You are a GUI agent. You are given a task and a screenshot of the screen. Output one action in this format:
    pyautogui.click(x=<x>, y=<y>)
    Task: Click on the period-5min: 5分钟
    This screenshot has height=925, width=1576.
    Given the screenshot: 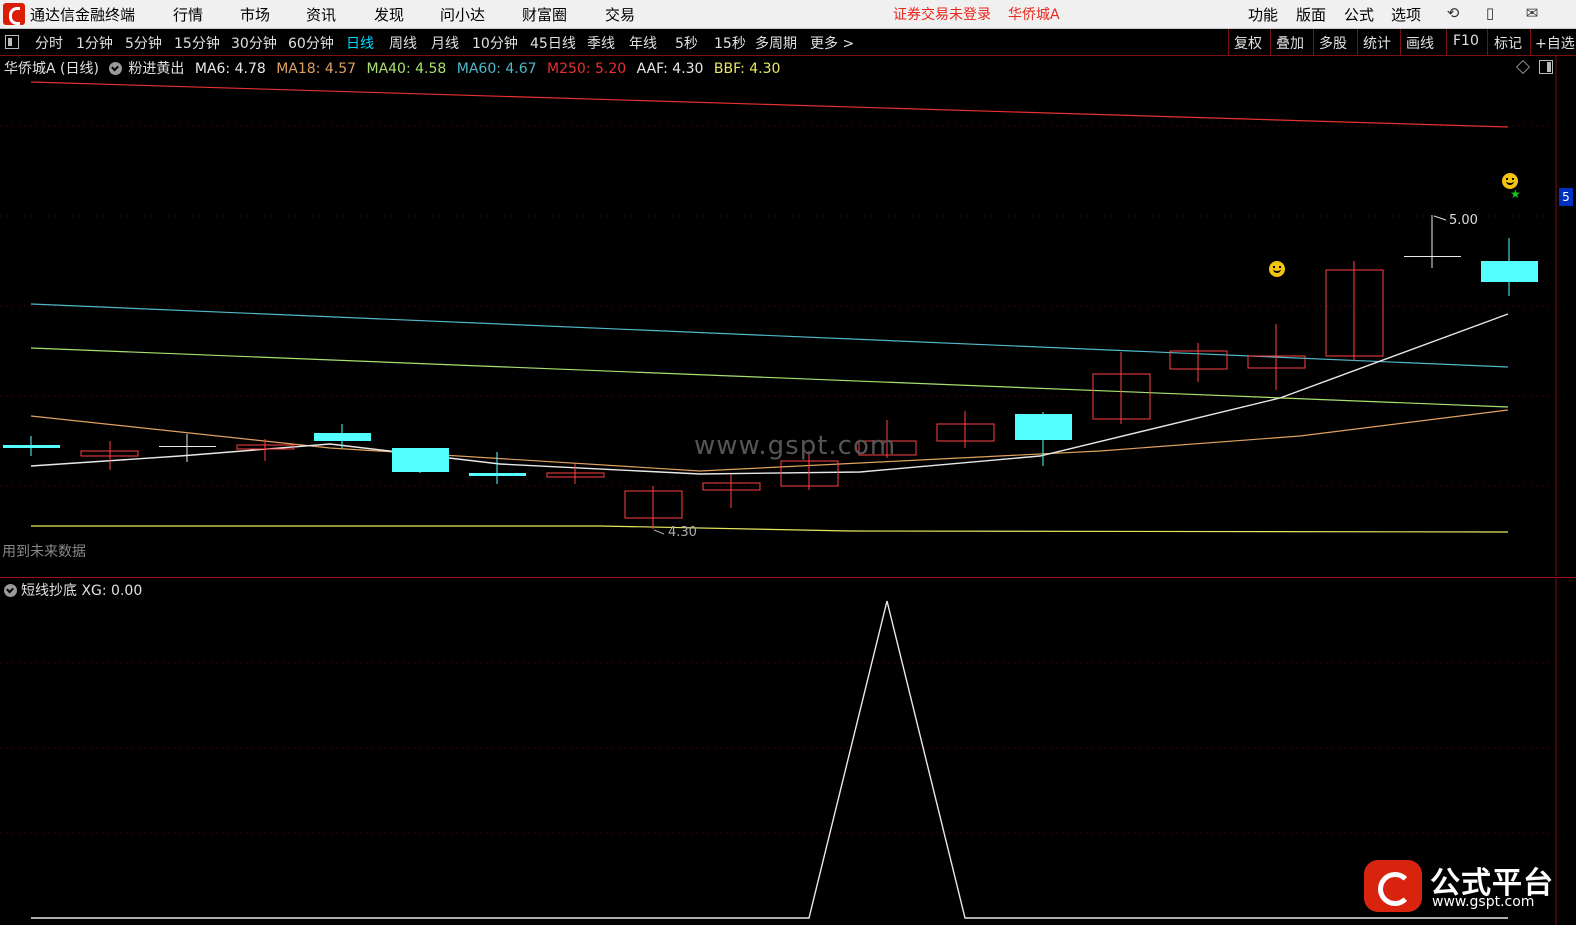 What is the action you would take?
    pyautogui.click(x=143, y=43)
    